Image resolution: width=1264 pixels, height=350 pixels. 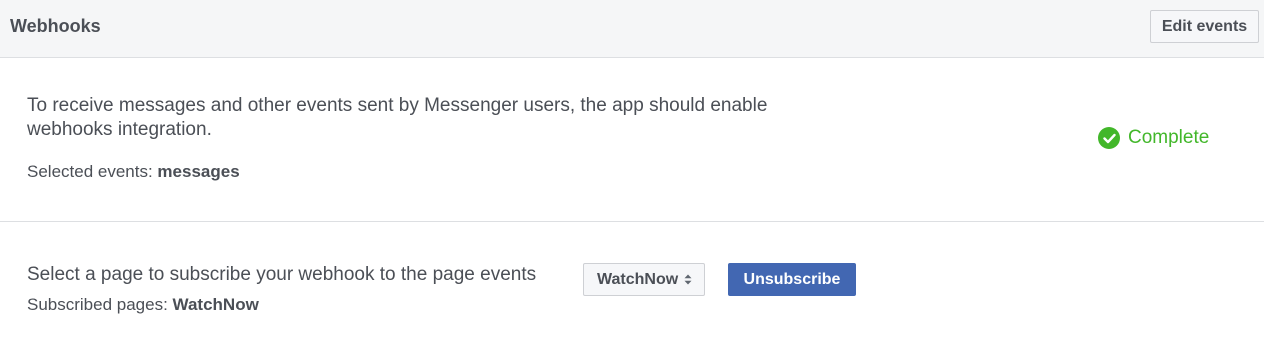 I want to click on unsubscribe-button: Unsubscribe, so click(x=792, y=279).